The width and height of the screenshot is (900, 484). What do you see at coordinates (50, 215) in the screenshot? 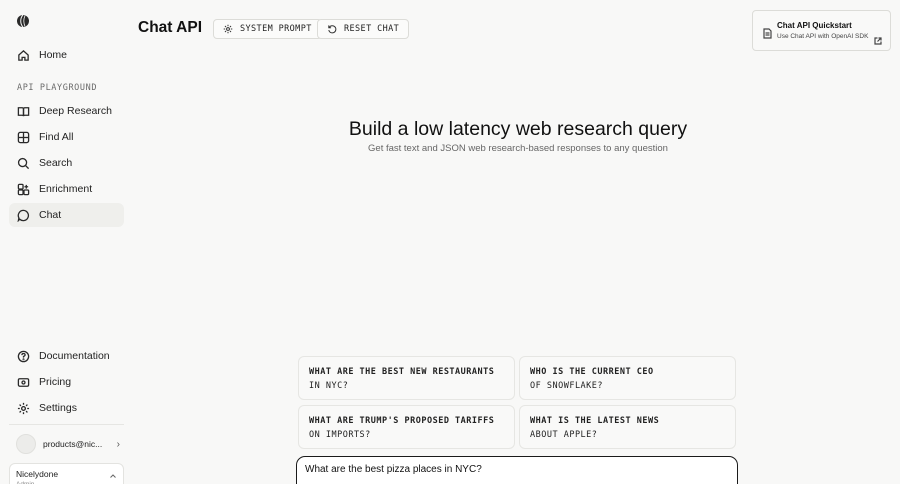
I see `sidebar-item-label: Chat` at bounding box center [50, 215].